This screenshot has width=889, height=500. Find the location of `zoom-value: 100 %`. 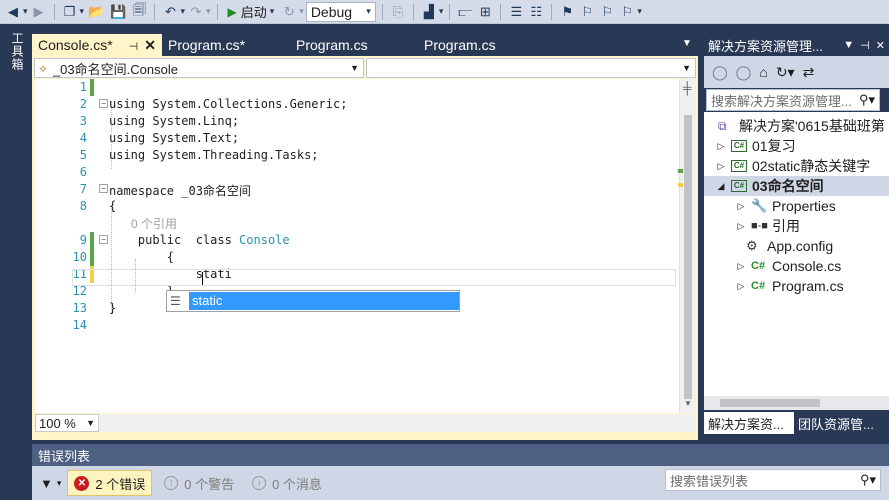

zoom-value: 100 % is located at coordinates (57, 423).